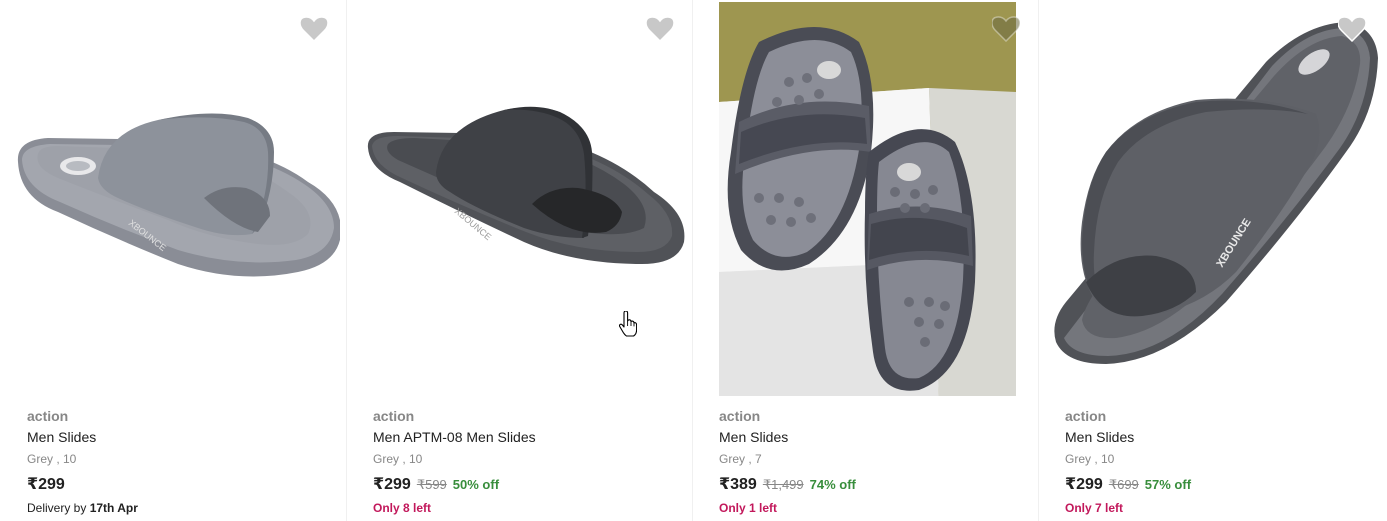  Describe the element at coordinates (431, 484) in the screenshot. I see `product-mrp: ₹599` at that location.